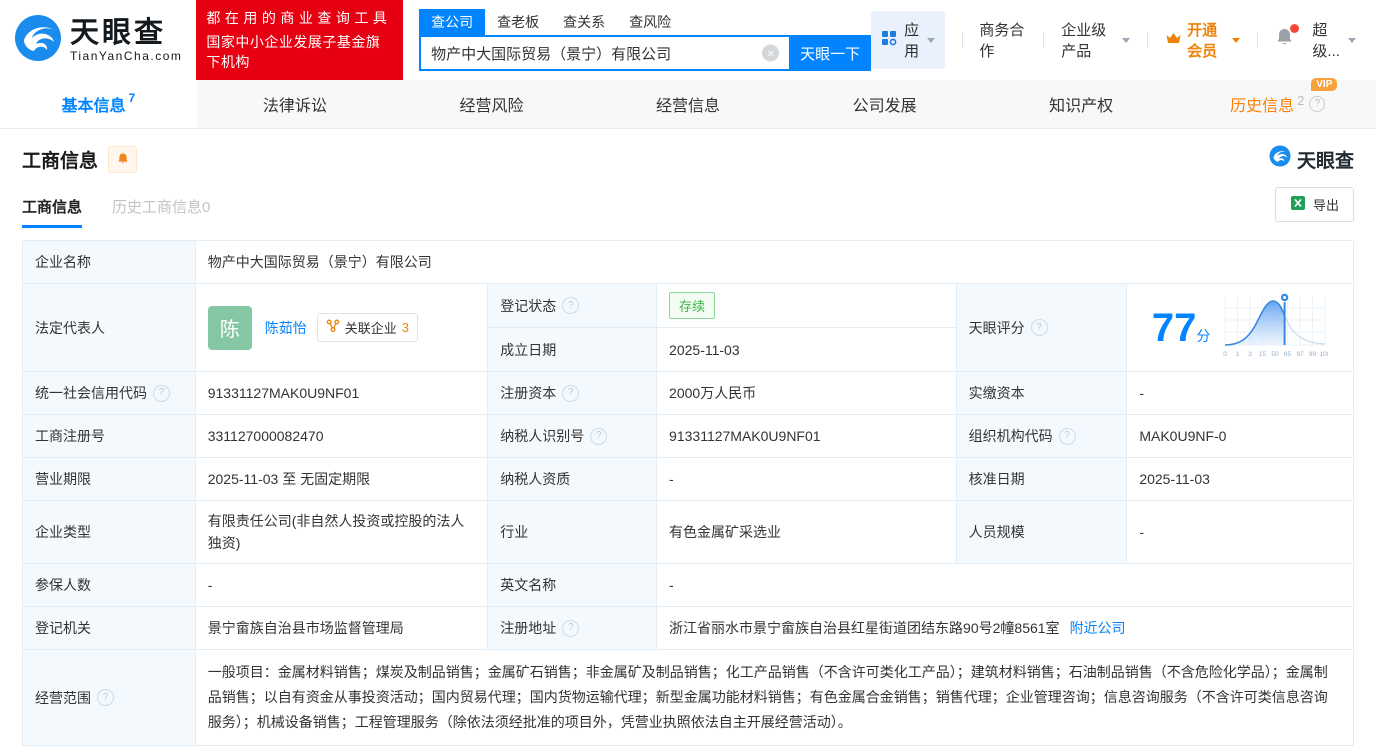 This screenshot has width=1376, height=746. I want to click on tianyancha-logo: 天眼查 TianYanCha.com, so click(98, 40).